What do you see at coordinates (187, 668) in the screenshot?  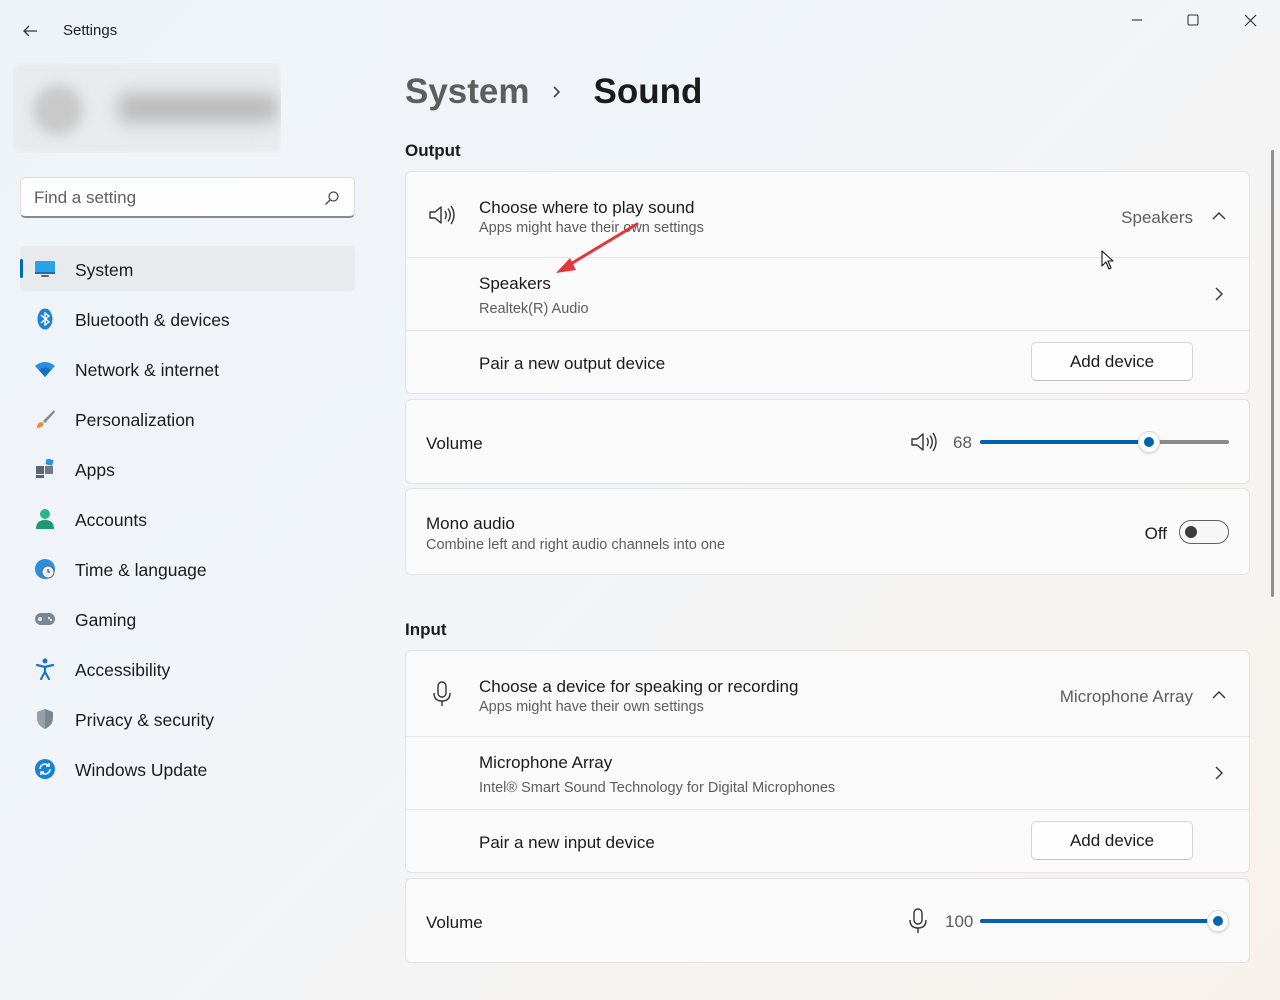 I see `sidebar-item-accessibility: Accessibility` at bounding box center [187, 668].